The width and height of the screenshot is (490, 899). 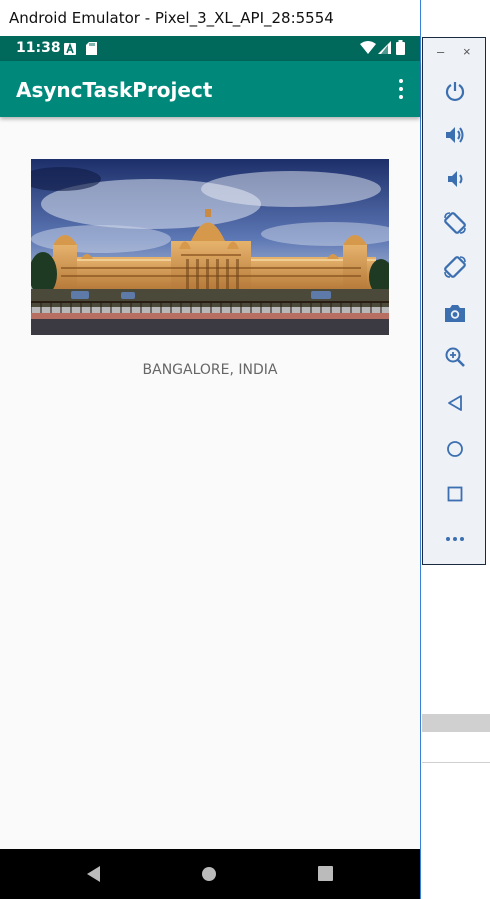 I want to click on volume-up-icon, so click(x=455, y=135).